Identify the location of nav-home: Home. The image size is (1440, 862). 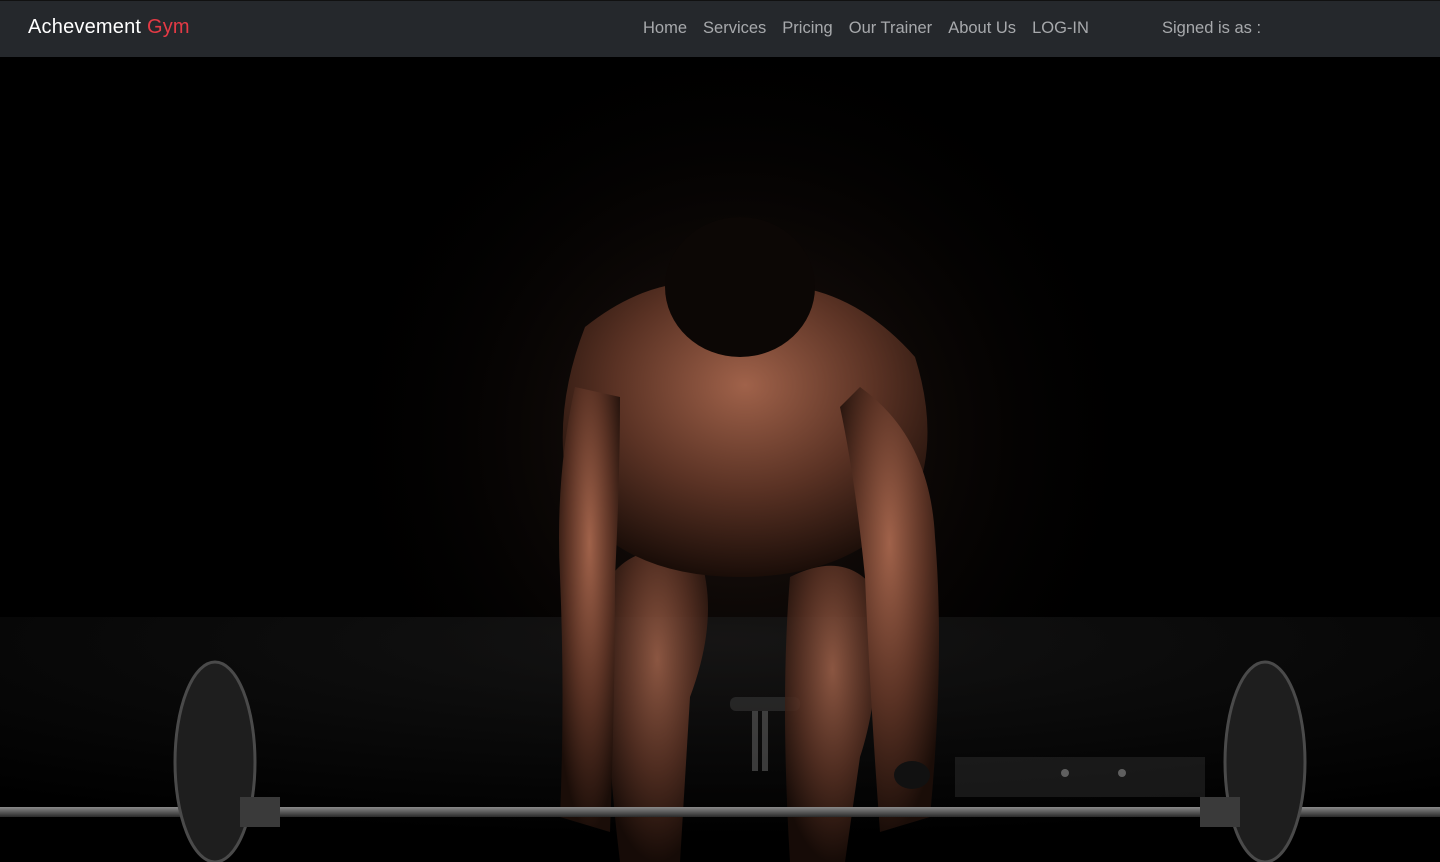
(665, 28).